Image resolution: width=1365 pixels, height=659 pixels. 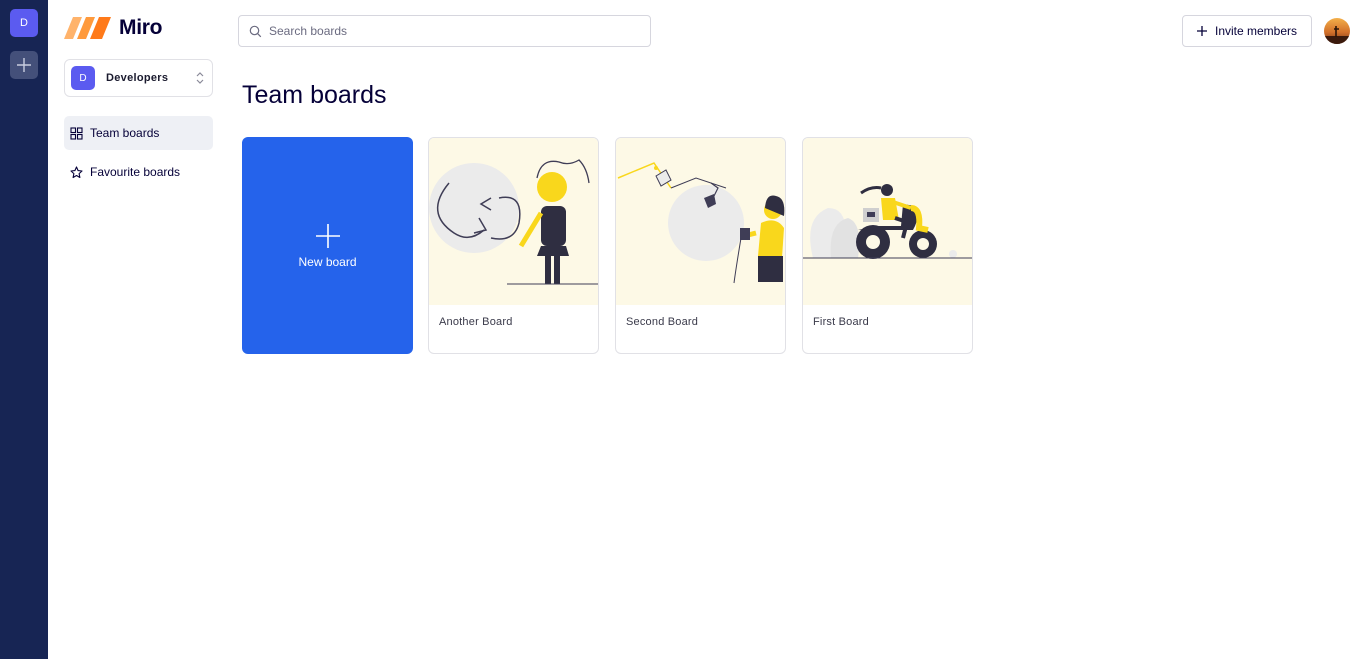 I want to click on board-card: First Board, so click(x=887, y=245).